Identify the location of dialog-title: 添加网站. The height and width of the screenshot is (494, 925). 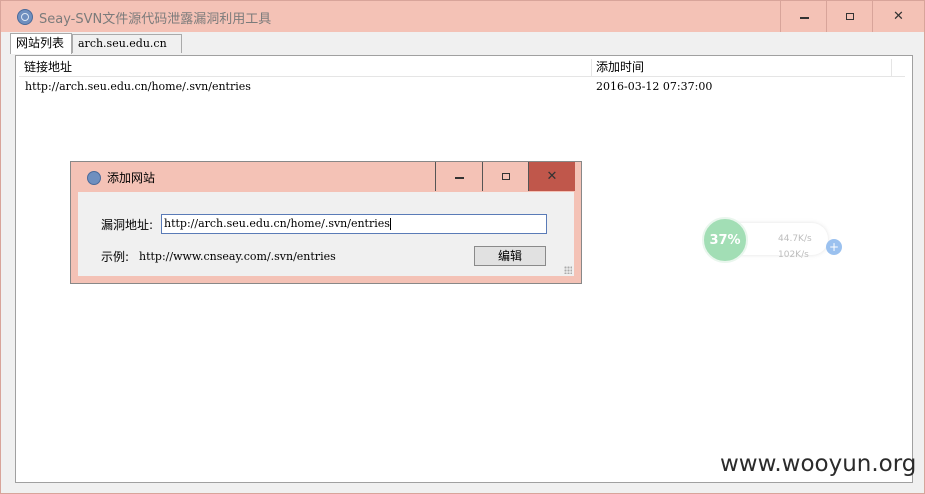
(131, 178).